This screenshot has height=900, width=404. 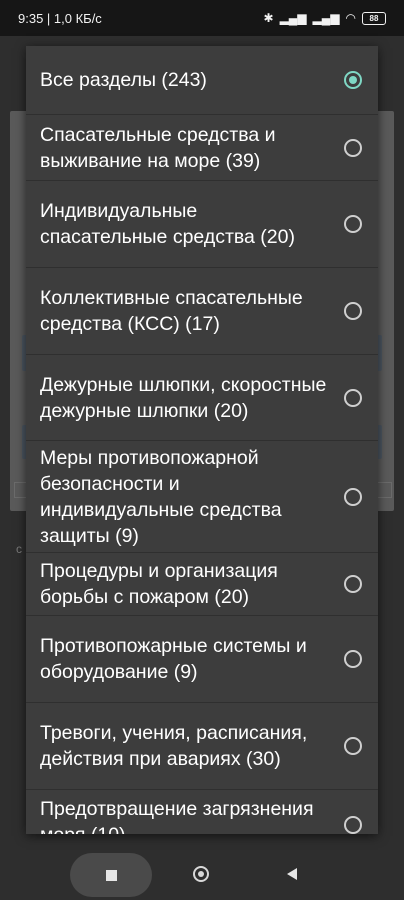 I want to click on recents-button, so click(x=111, y=875).